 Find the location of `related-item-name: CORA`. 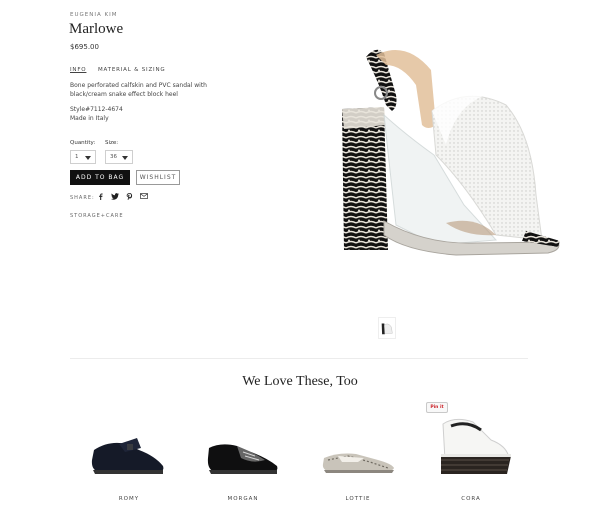

related-item-name: CORA is located at coordinates (471, 499).